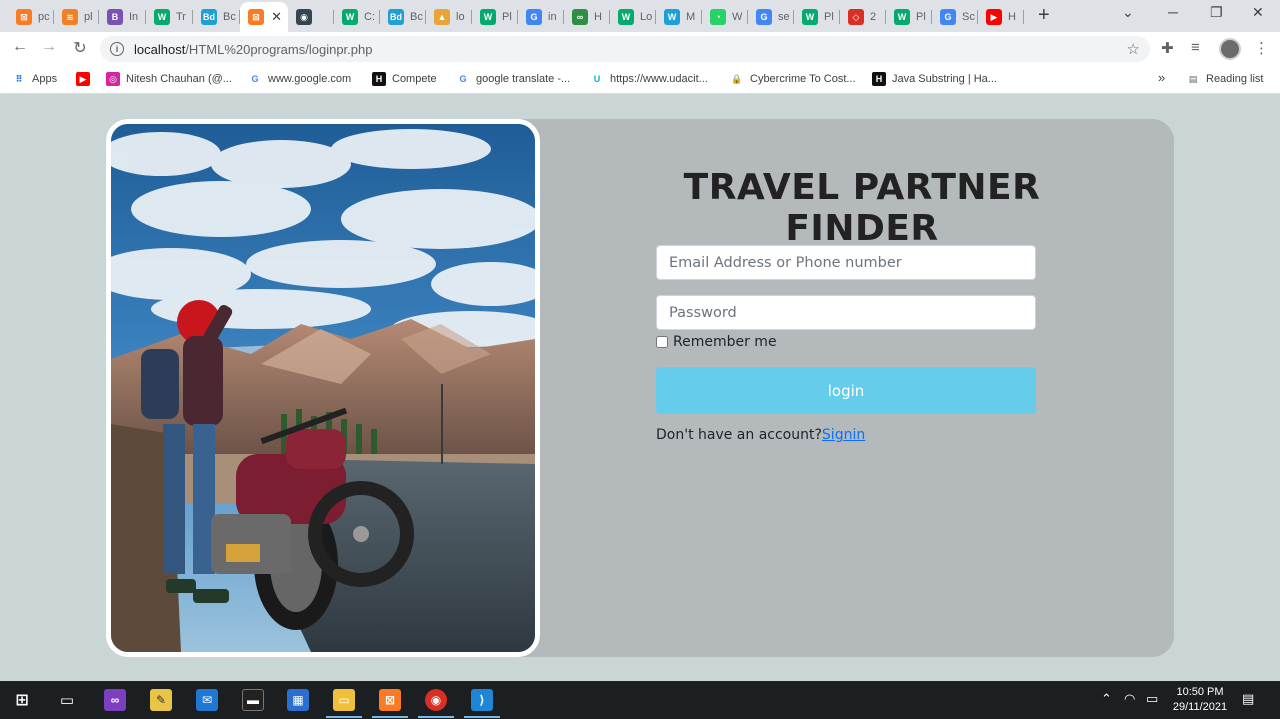  I want to click on tab-title: In, so click(134, 17).